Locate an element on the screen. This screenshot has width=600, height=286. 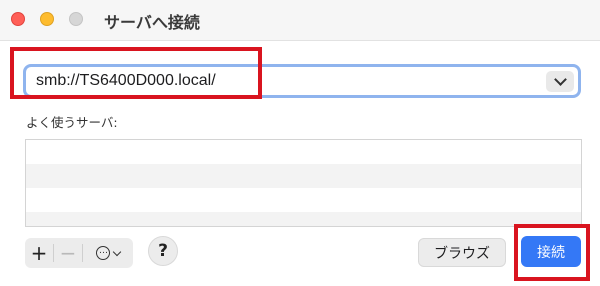
browse-button: ブラウズ is located at coordinates (462, 252).